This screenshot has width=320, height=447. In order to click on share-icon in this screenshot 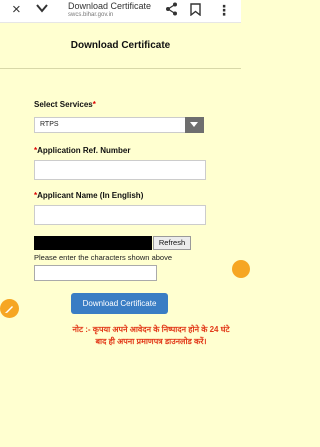, I will do `click(171, 9)`.